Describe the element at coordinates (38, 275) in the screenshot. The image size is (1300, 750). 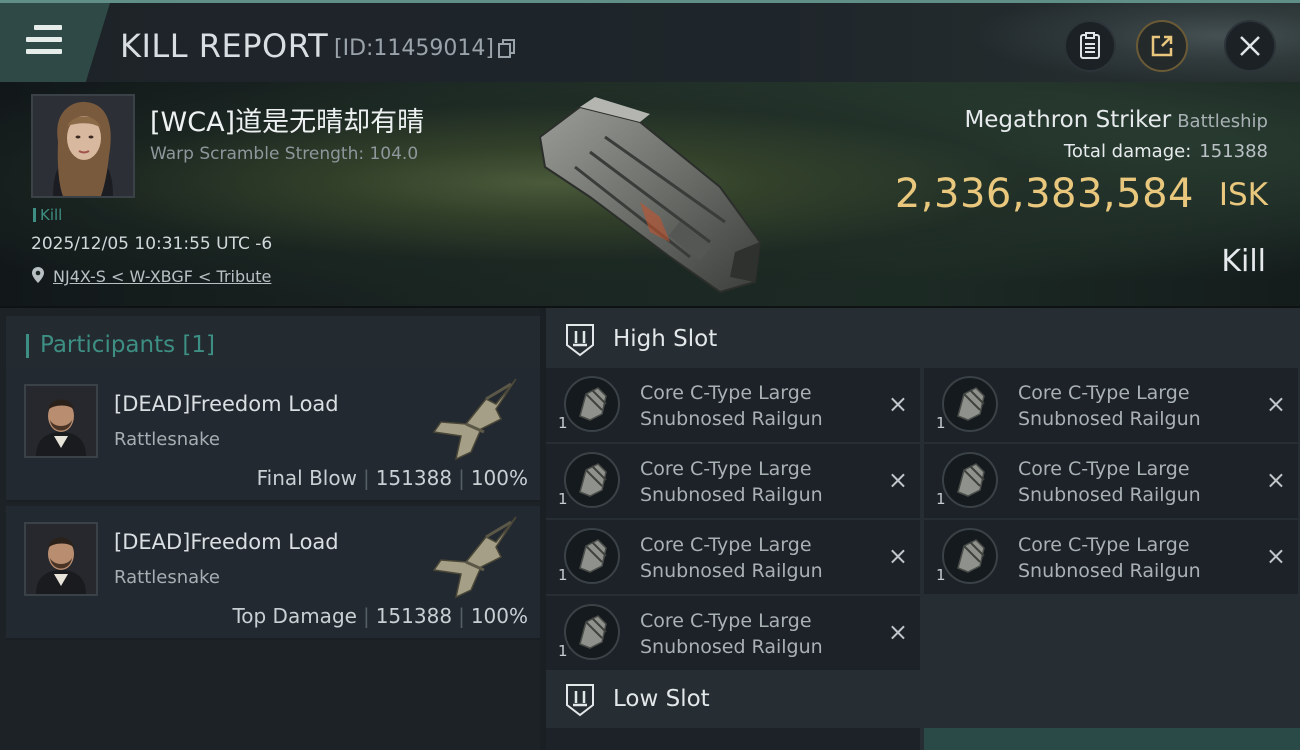
I see `location-pin-icon` at that location.